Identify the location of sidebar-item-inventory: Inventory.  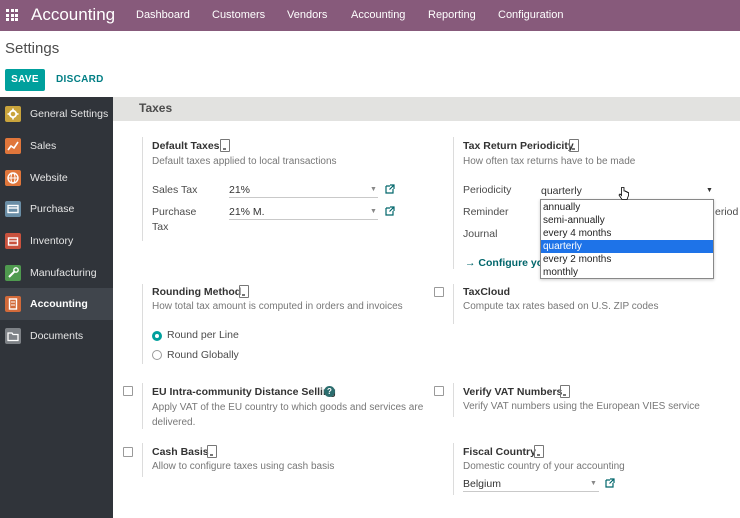
(56, 241).